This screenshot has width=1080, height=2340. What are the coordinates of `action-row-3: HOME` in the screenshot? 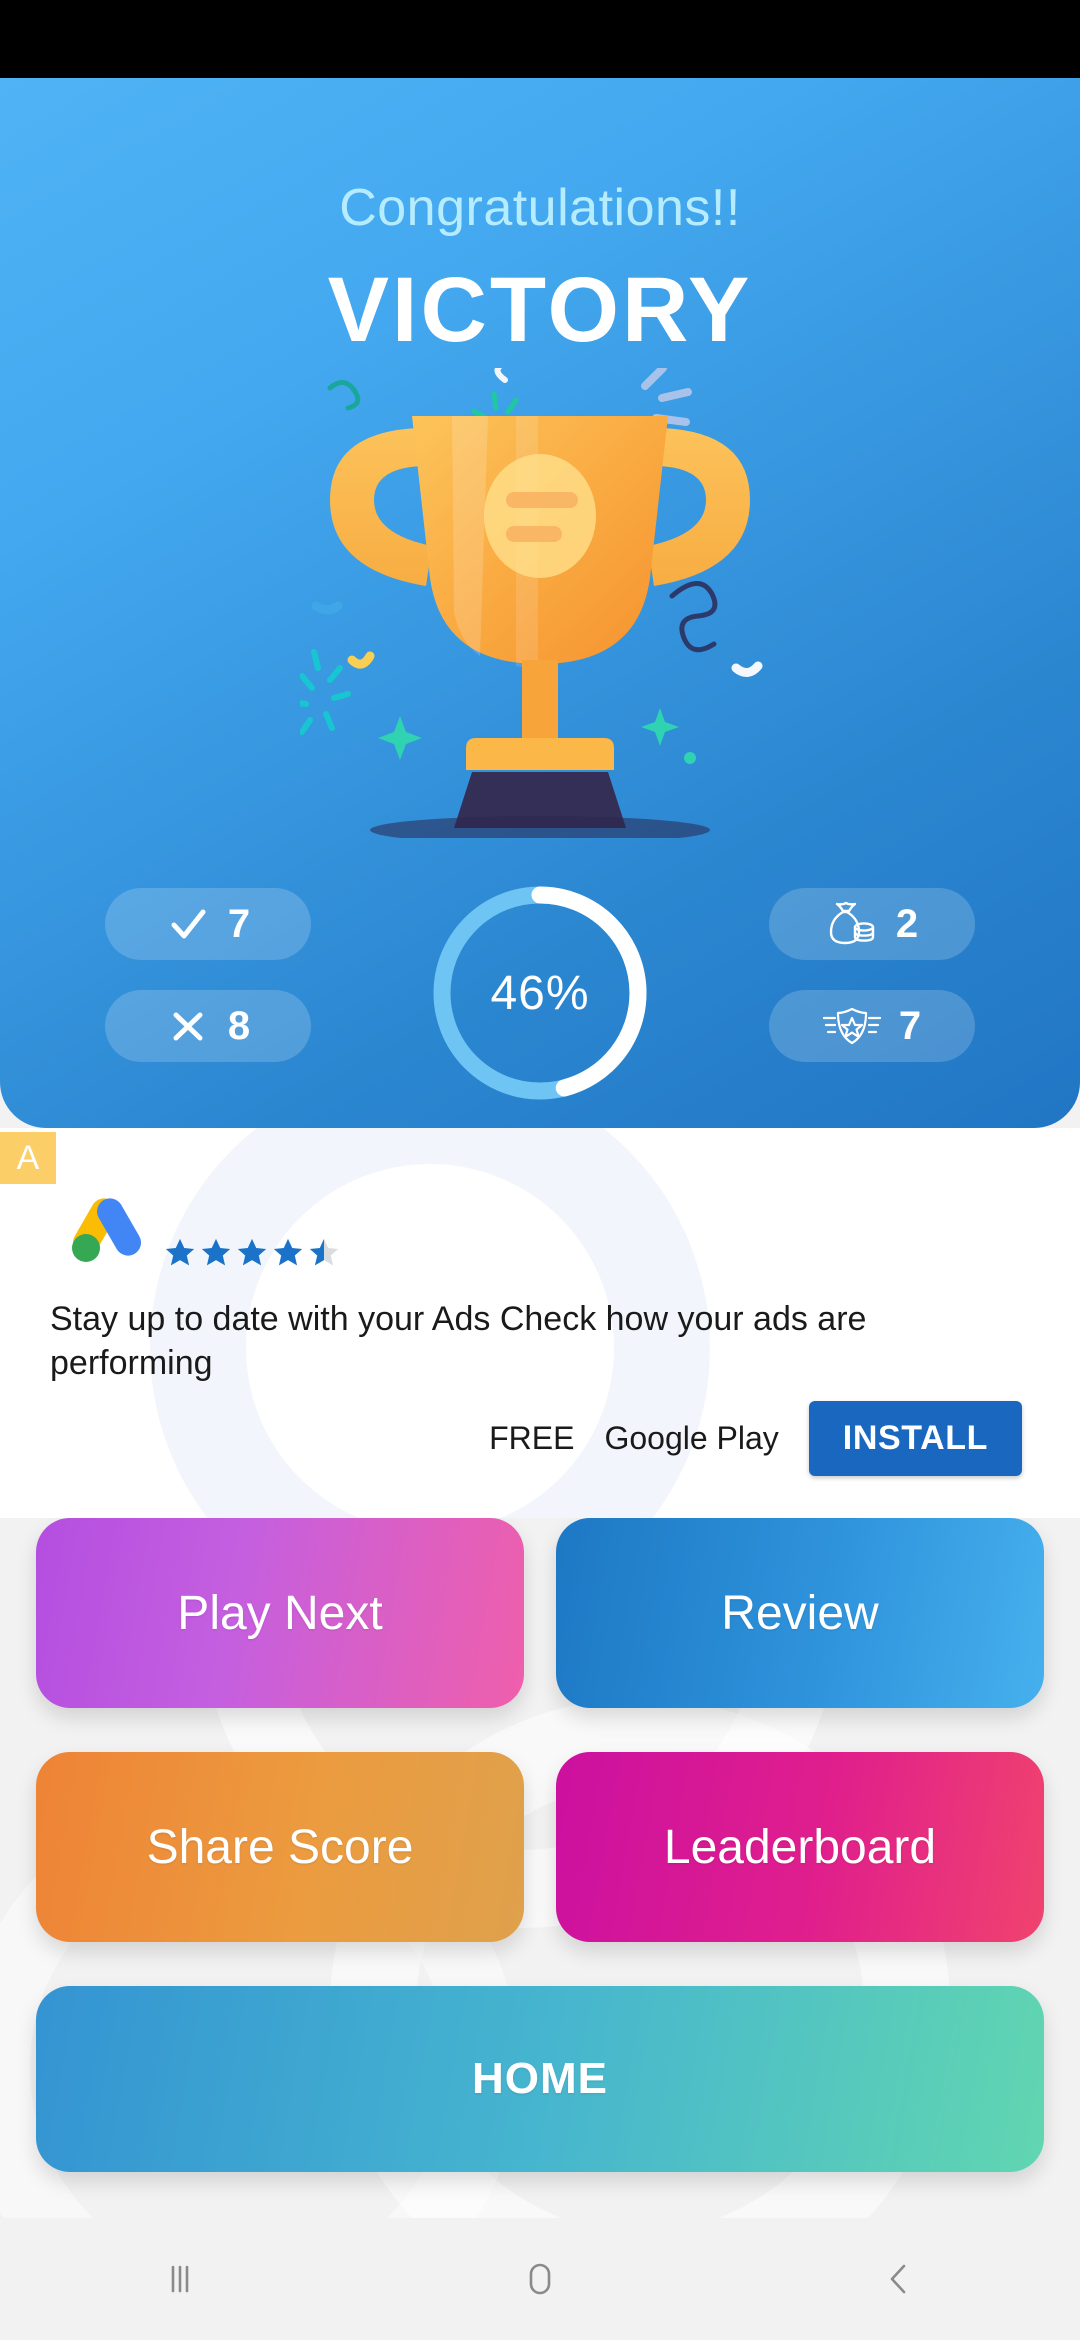 It's located at (540, 2079).